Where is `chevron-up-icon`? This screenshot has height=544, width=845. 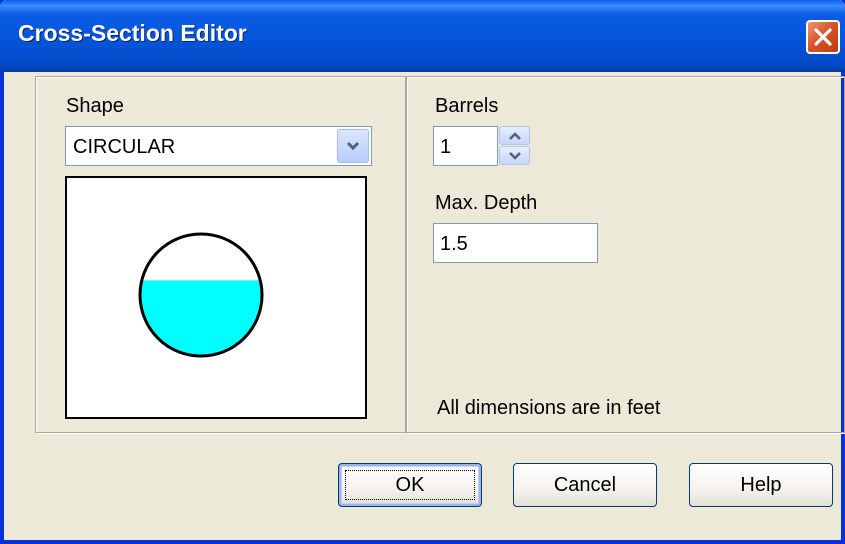
chevron-up-icon is located at coordinates (515, 136).